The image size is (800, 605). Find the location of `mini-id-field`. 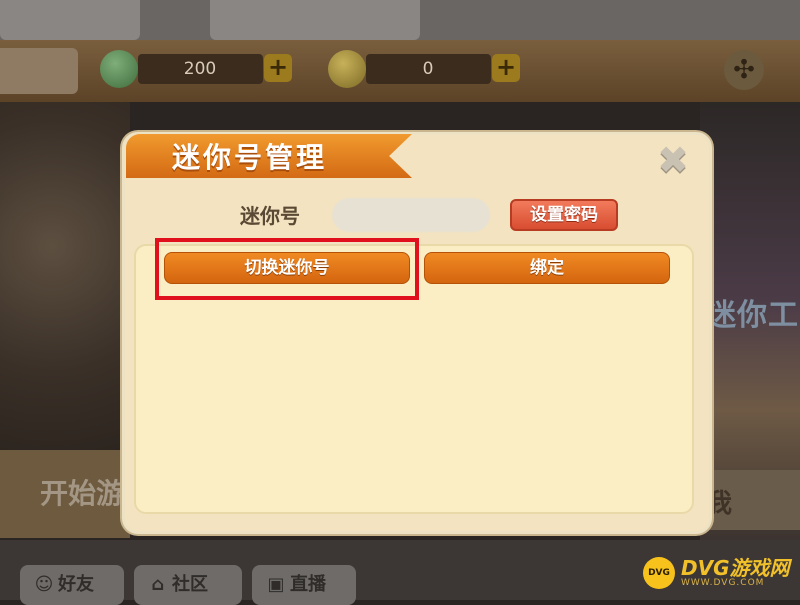

mini-id-field is located at coordinates (411, 215).